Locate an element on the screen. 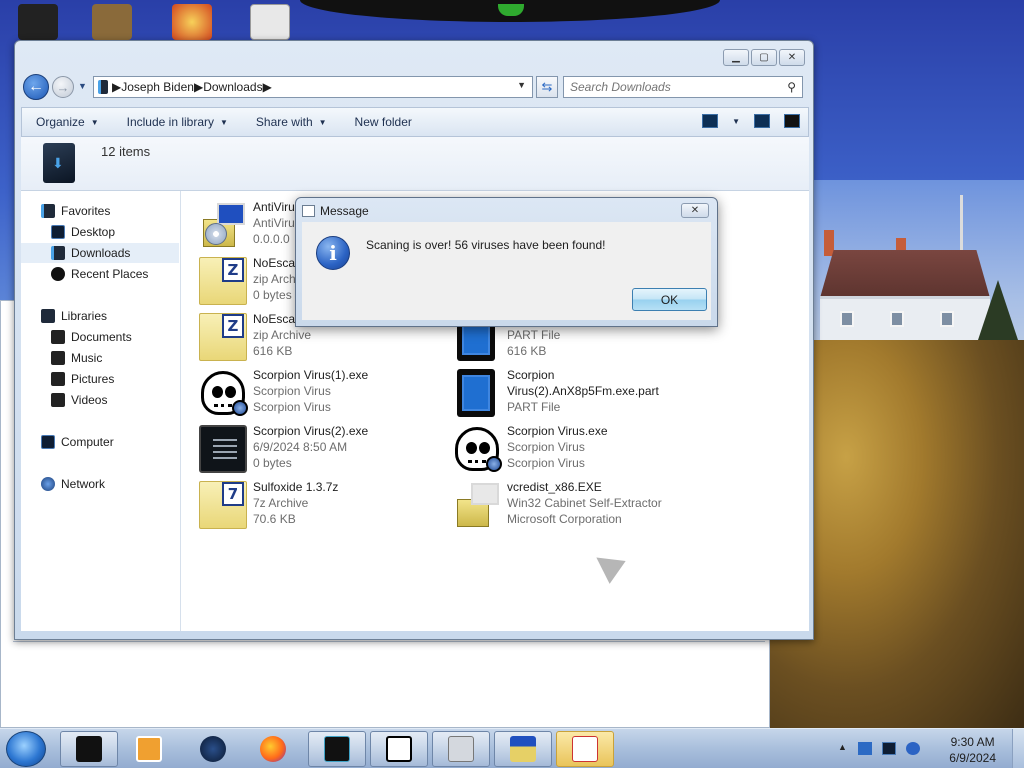  taskbar-firefox is located at coordinates (273, 749).